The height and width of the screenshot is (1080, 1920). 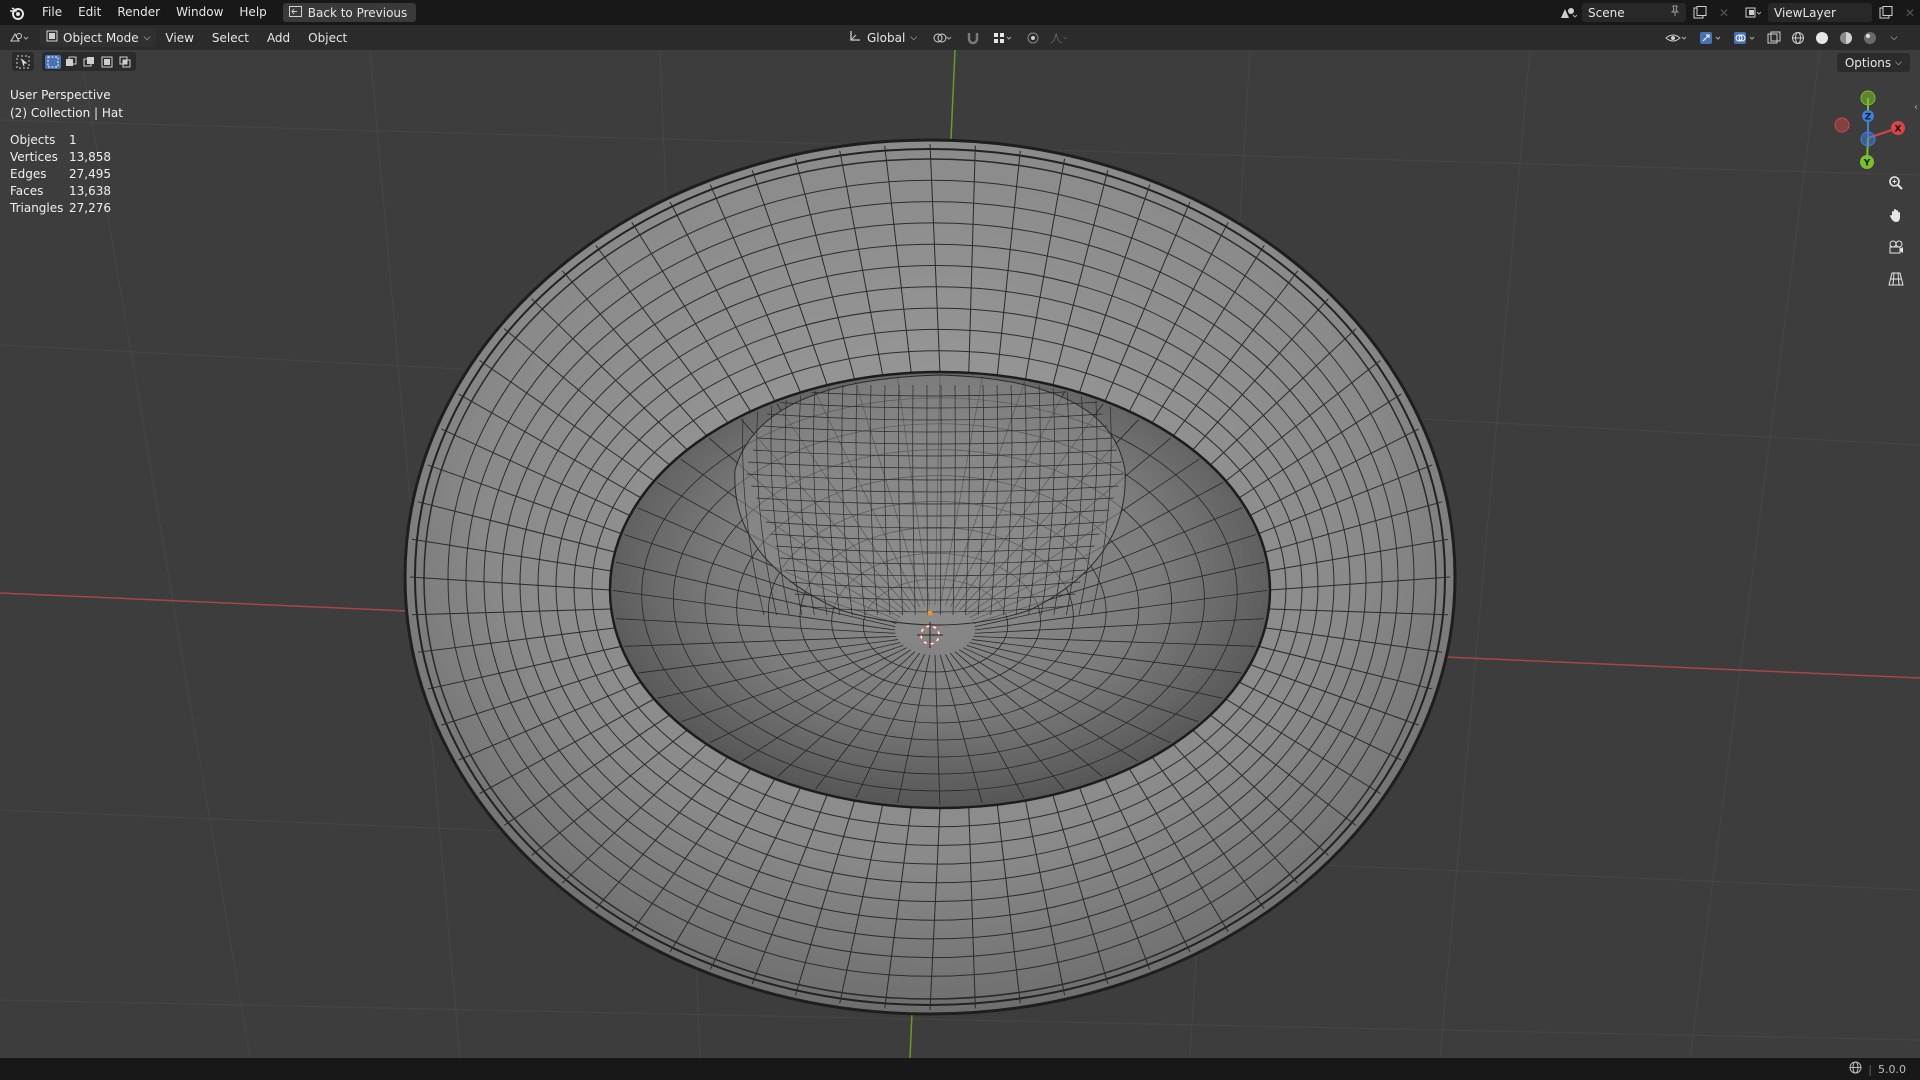 I want to click on menu-select: Select, so click(x=230, y=38).